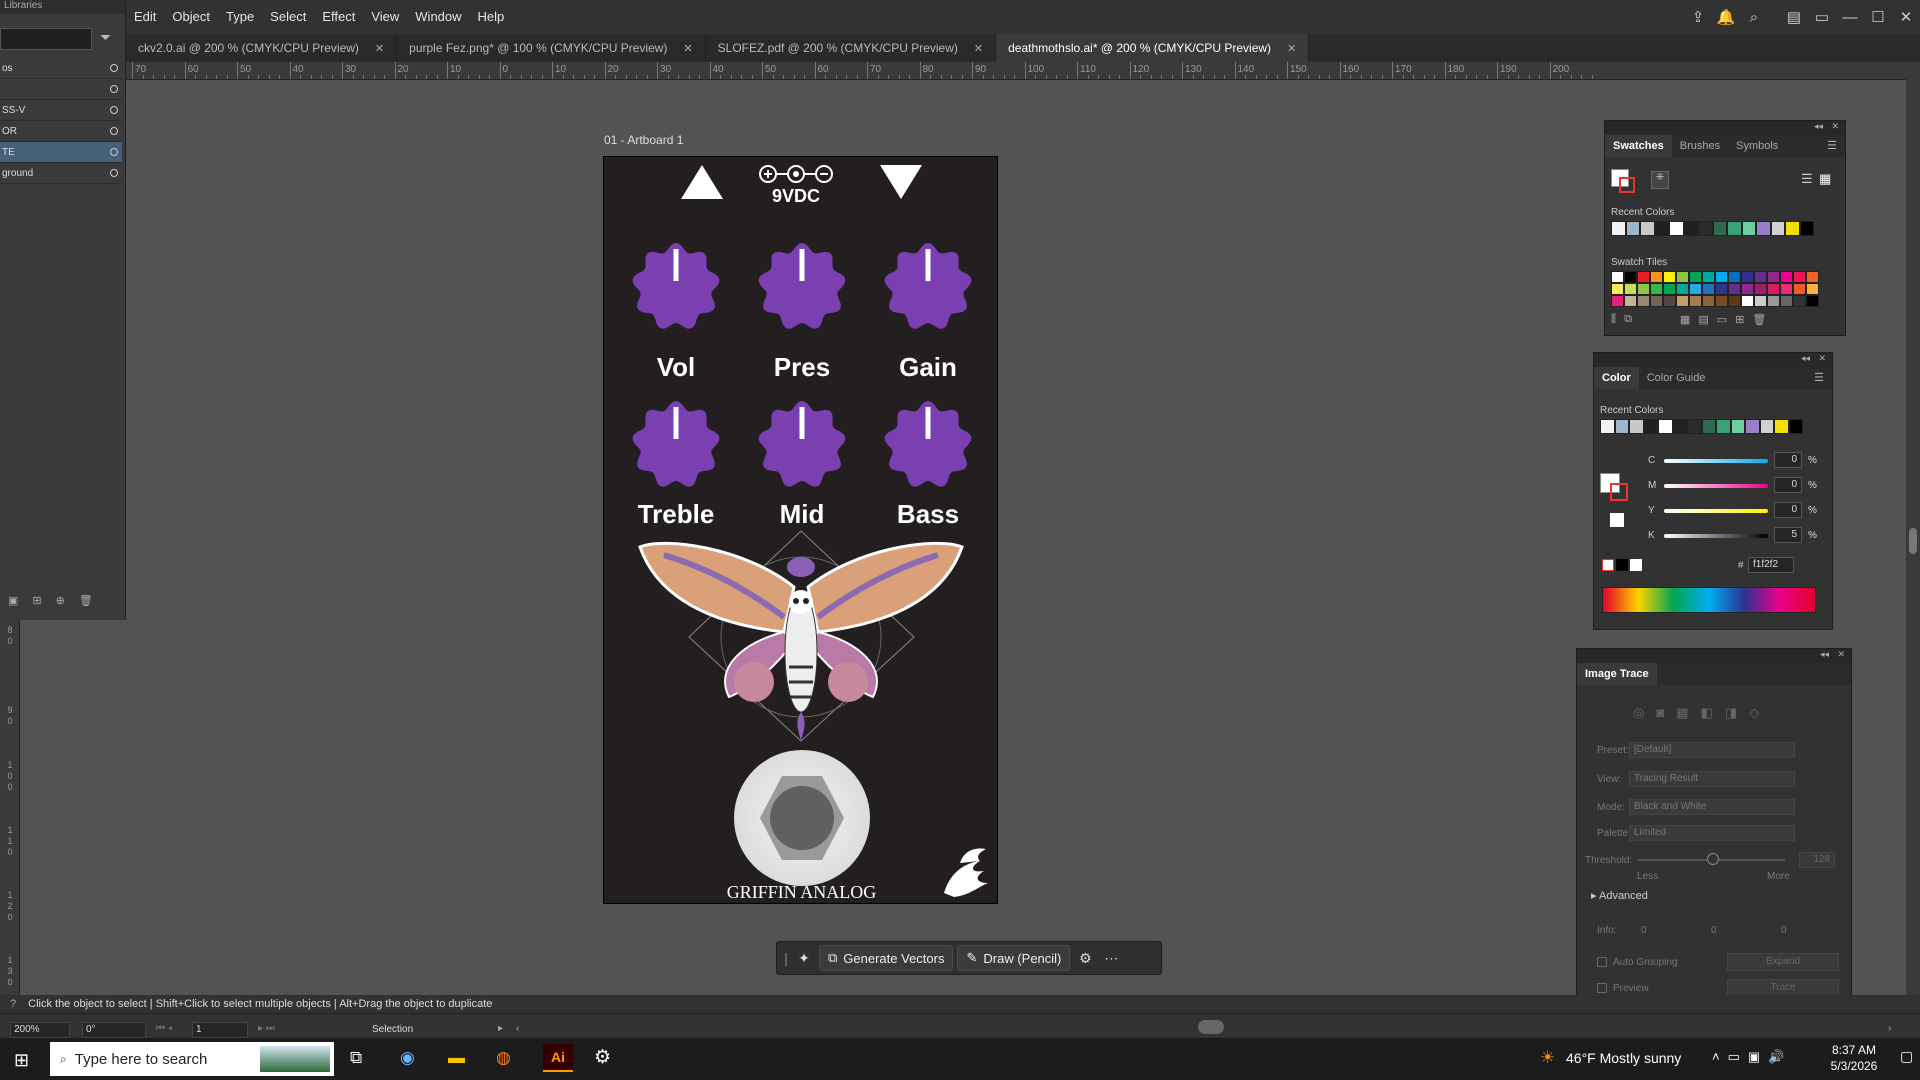 This screenshot has width=1920, height=1080. I want to click on chevron-up-icon: ˄, so click(1716, 1057).